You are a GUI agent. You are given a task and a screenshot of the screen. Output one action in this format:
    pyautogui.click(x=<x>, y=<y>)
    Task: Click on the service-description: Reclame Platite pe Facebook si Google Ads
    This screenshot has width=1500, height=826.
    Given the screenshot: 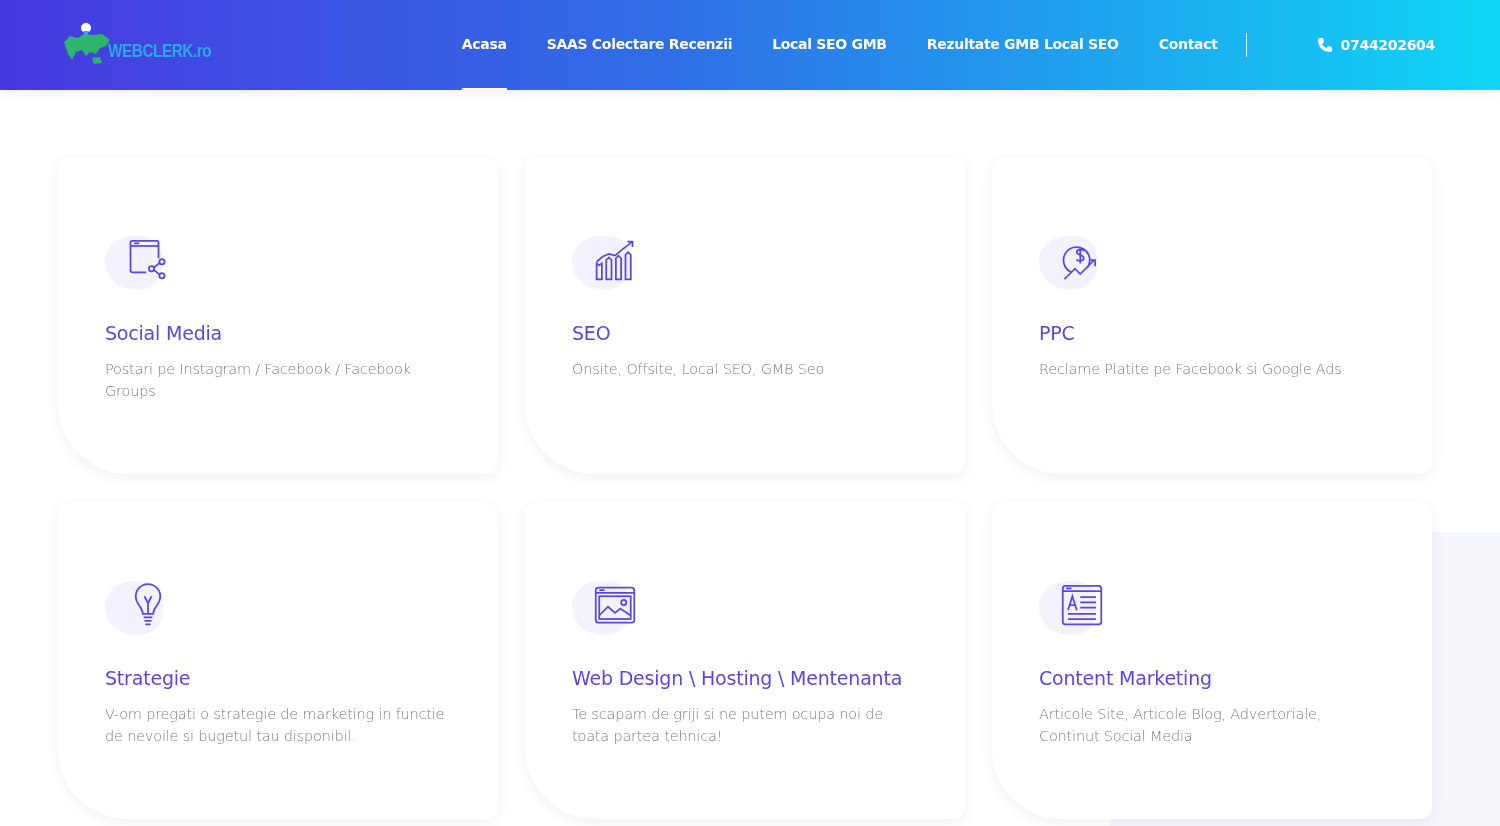 What is the action you would take?
    pyautogui.click(x=1191, y=369)
    